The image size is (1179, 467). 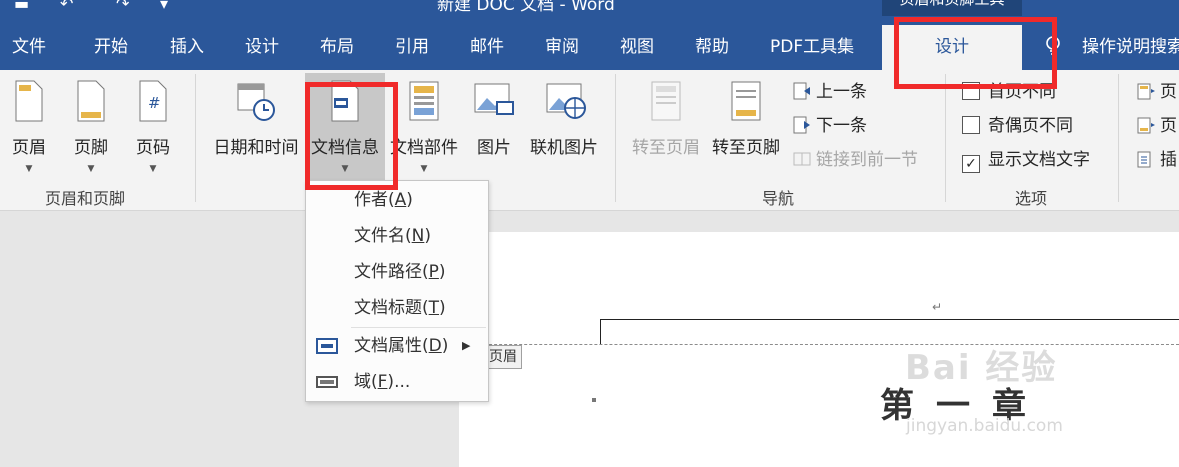 What do you see at coordinates (153, 148) in the screenshot?
I see `page-number-label: 页码` at bounding box center [153, 148].